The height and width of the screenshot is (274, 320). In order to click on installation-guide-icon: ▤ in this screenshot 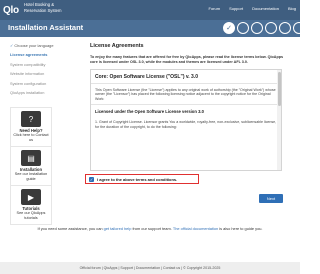, I will do `click(31, 158)`.